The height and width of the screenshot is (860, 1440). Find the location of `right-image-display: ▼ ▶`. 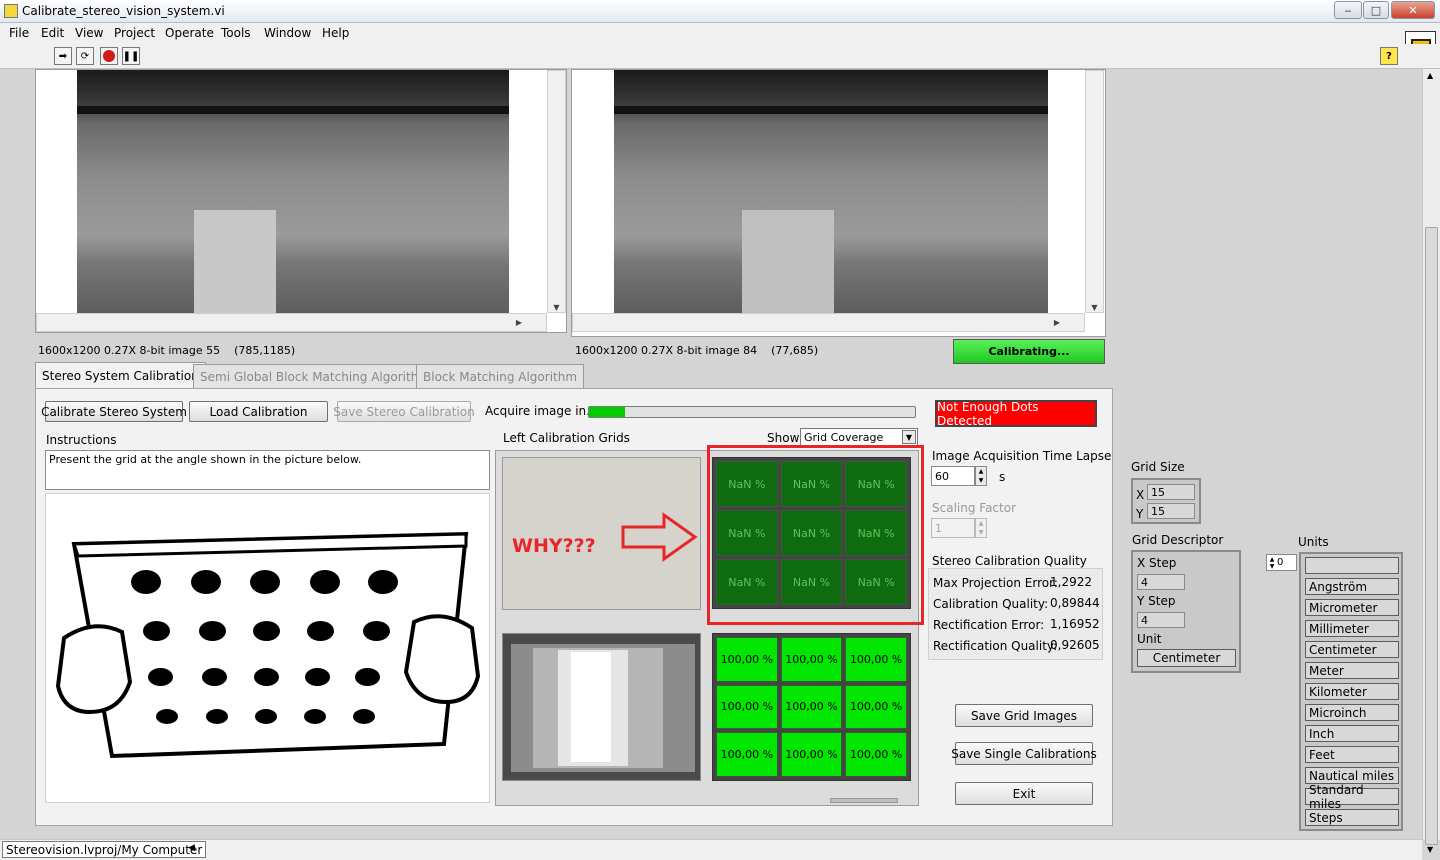

right-image-display: ▼ ▶ is located at coordinates (838, 203).